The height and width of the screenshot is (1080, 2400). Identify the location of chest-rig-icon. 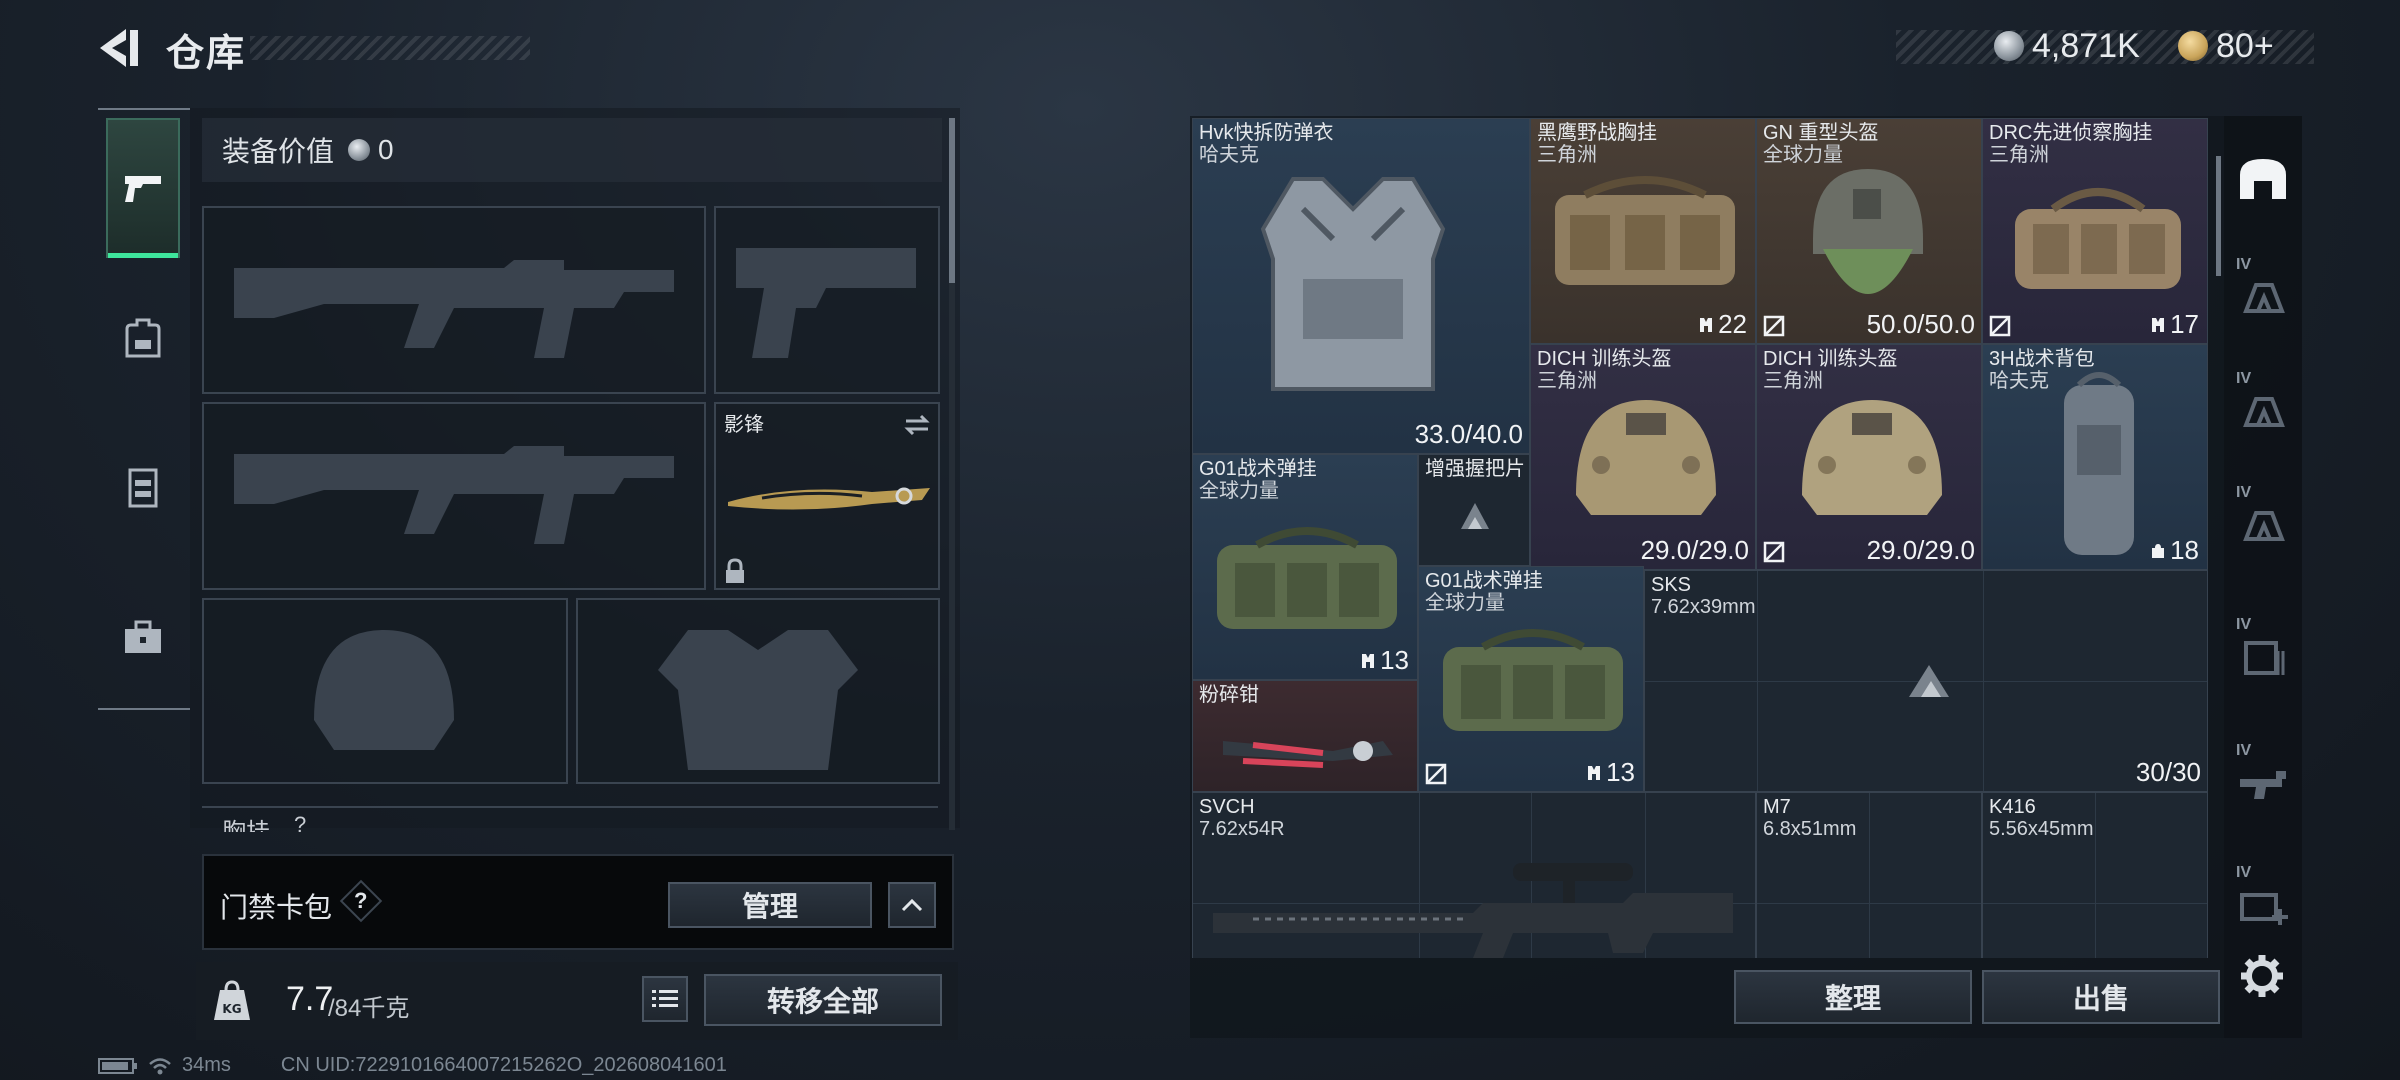
(143, 488).